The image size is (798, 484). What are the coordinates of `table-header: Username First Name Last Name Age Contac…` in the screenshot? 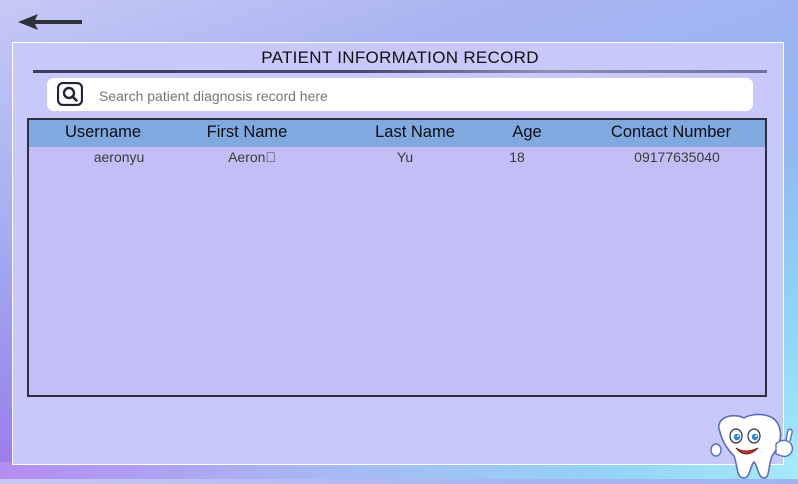 It's located at (397, 133).